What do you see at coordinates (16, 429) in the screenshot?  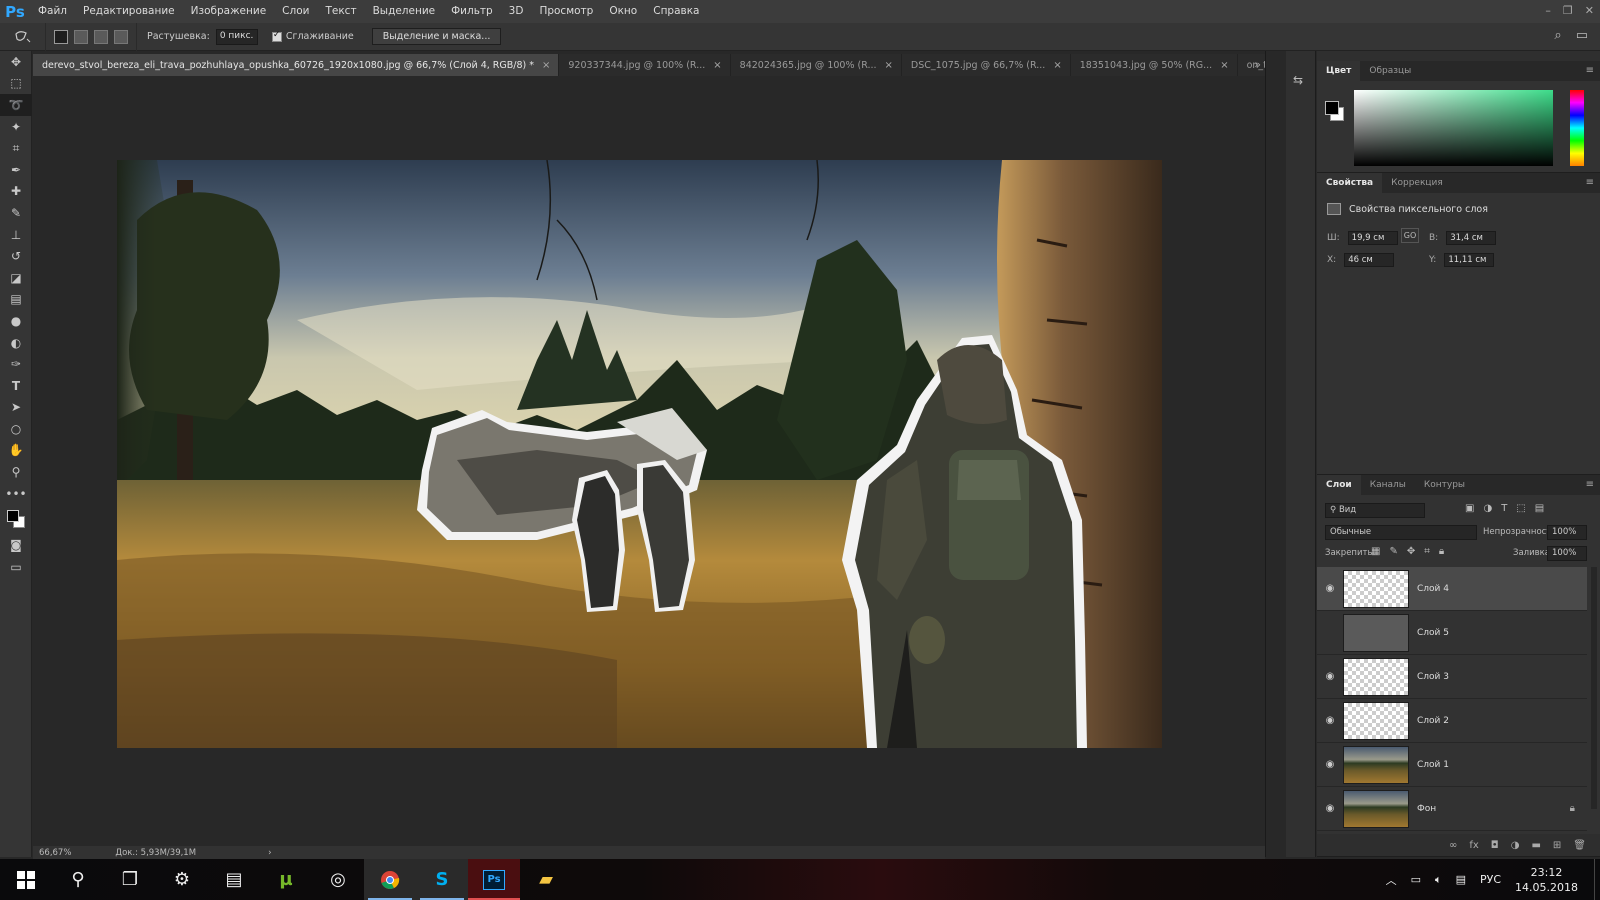 I see `ellipse-tool-icon: ○` at bounding box center [16, 429].